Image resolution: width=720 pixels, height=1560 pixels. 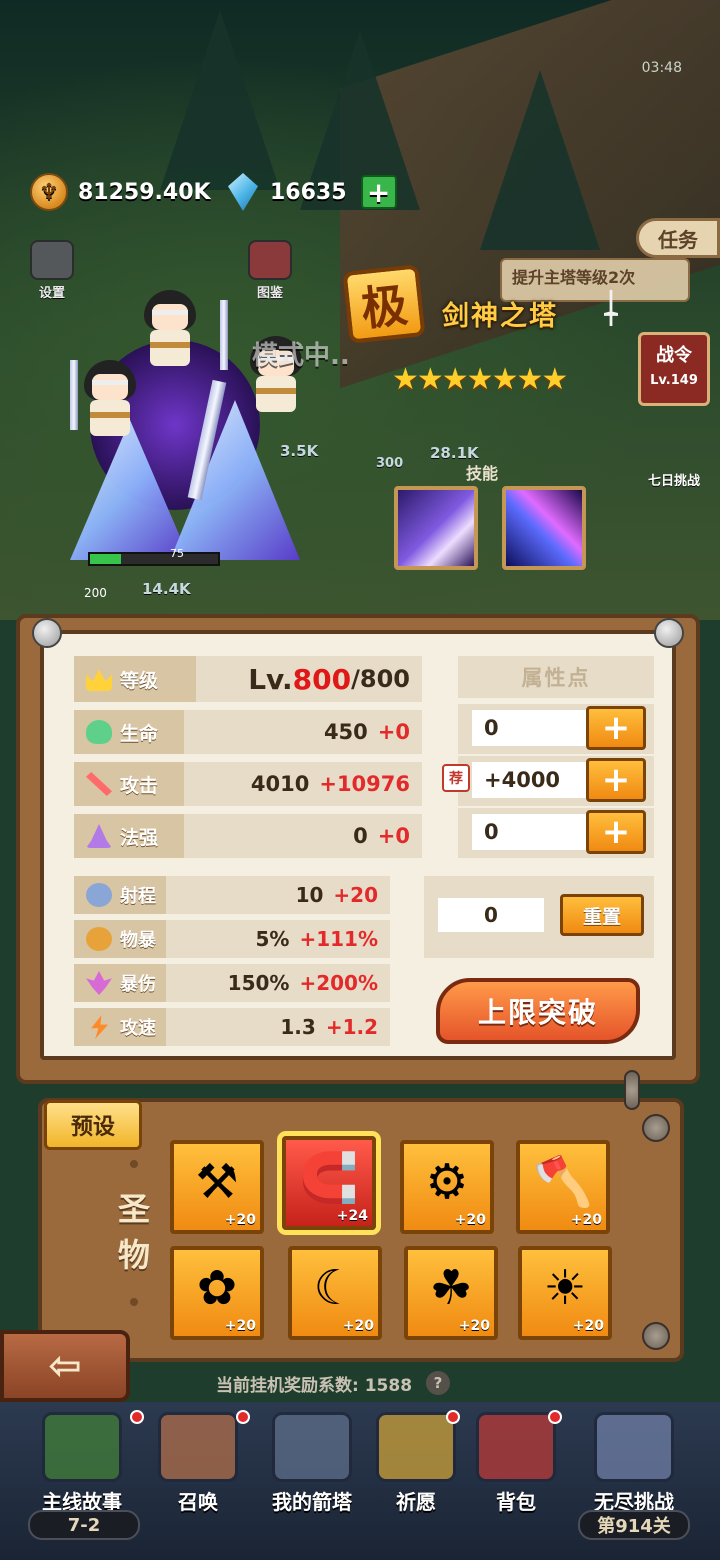 I want to click on stat-chip-attack: 攻击, so click(x=129, y=784).